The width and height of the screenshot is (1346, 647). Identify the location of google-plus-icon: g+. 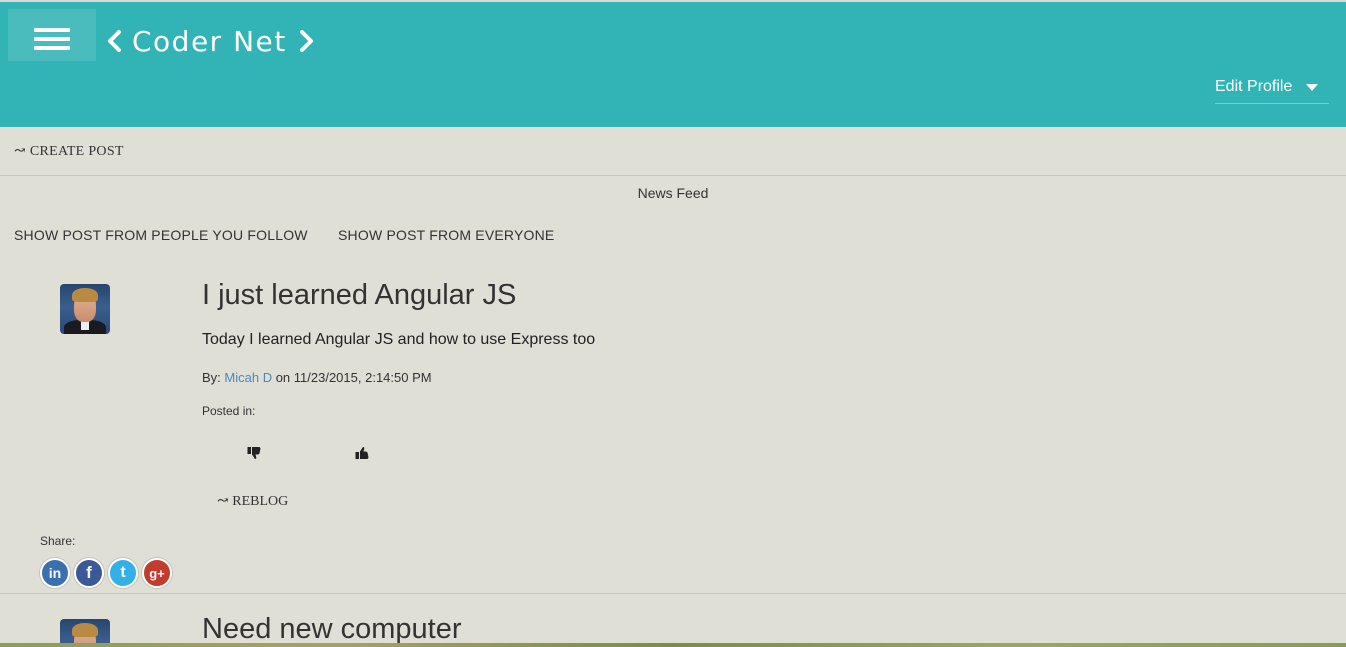
(157, 573).